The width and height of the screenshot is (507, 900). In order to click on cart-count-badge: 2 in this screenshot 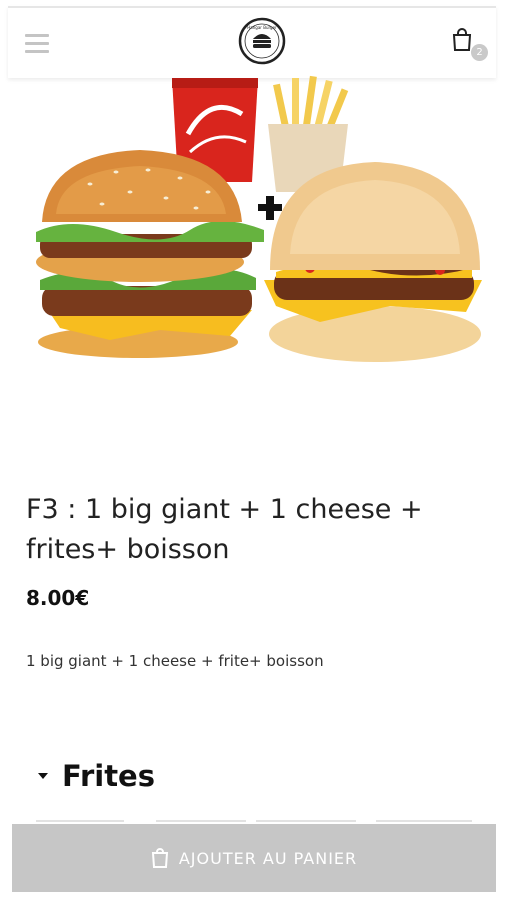, I will do `click(479, 52)`.